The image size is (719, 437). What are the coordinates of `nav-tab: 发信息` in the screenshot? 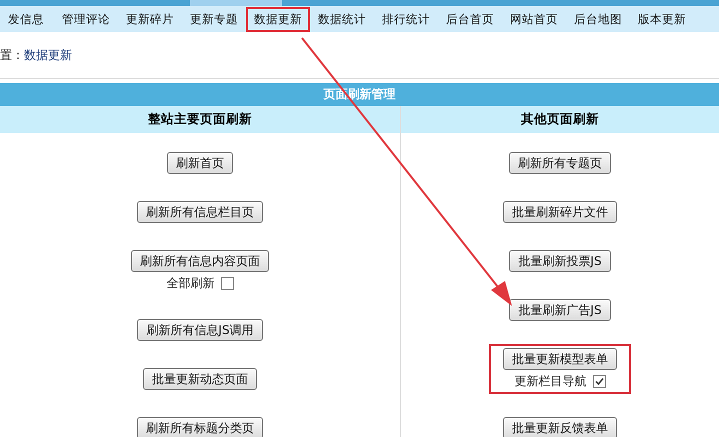 It's located at (26, 19).